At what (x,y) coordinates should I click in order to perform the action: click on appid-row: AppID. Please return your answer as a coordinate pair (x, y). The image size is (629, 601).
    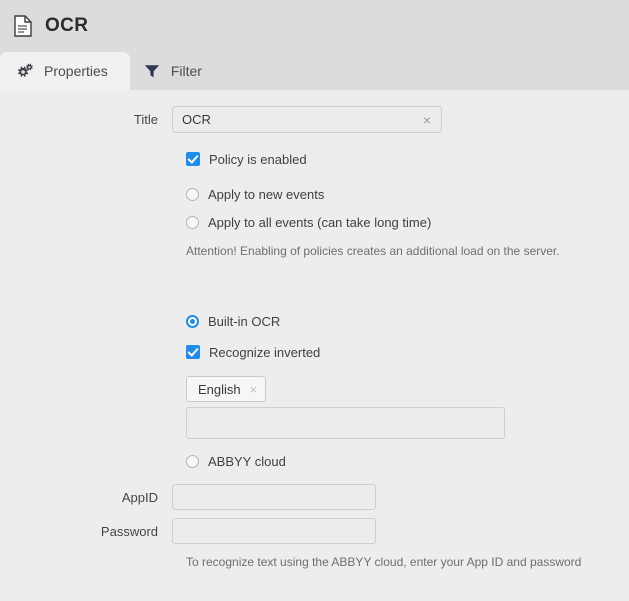
    Looking at the image, I should click on (314, 497).